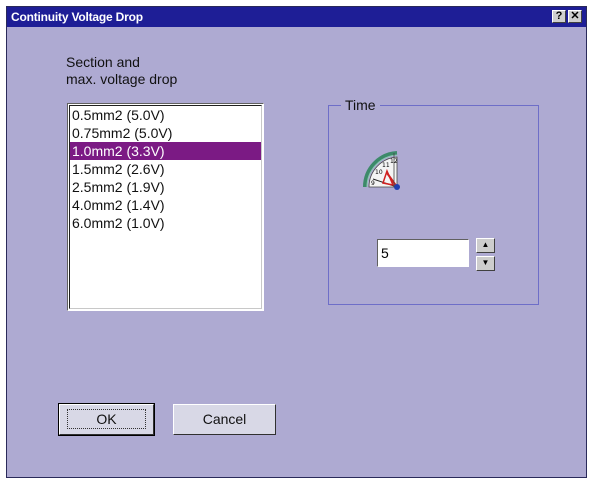 This screenshot has width=594, height=484. I want to click on svg-text: 10, so click(379, 172).